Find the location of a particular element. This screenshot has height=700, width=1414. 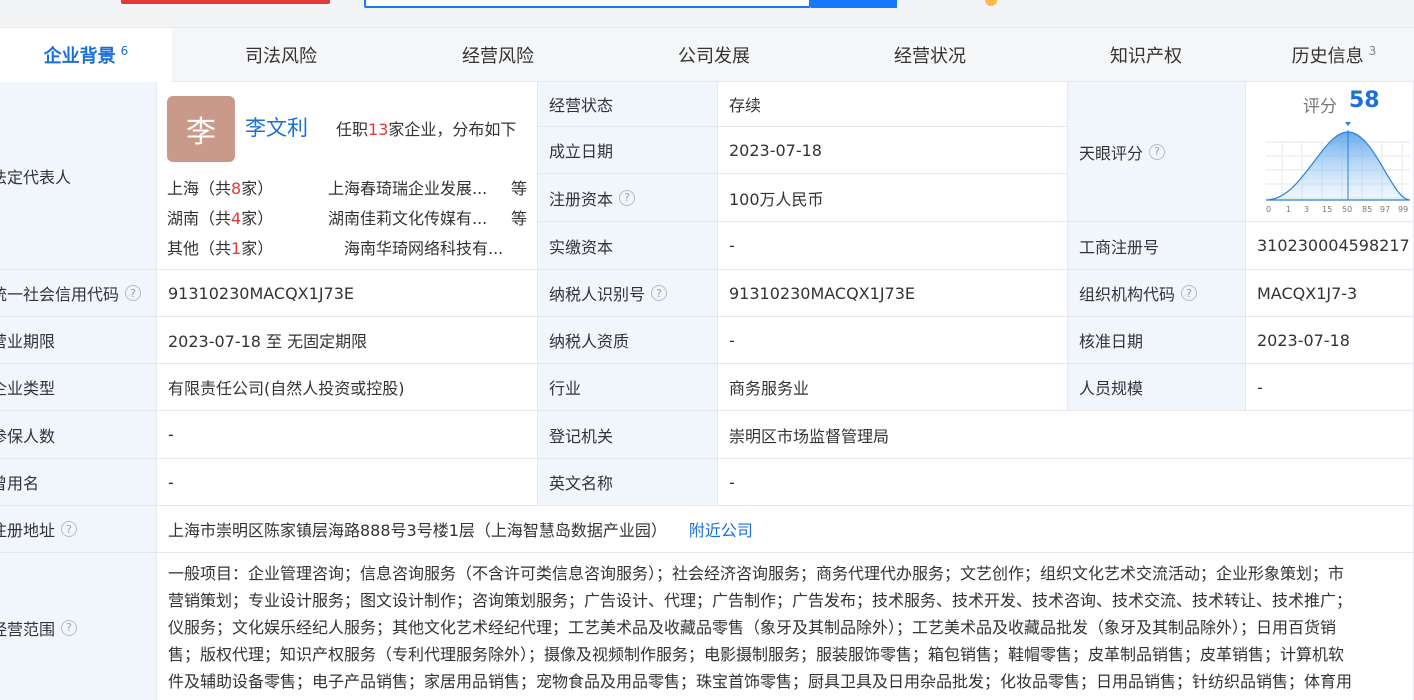

legal-rep-summary: 任职13家企业，分布如下 is located at coordinates (426, 129).